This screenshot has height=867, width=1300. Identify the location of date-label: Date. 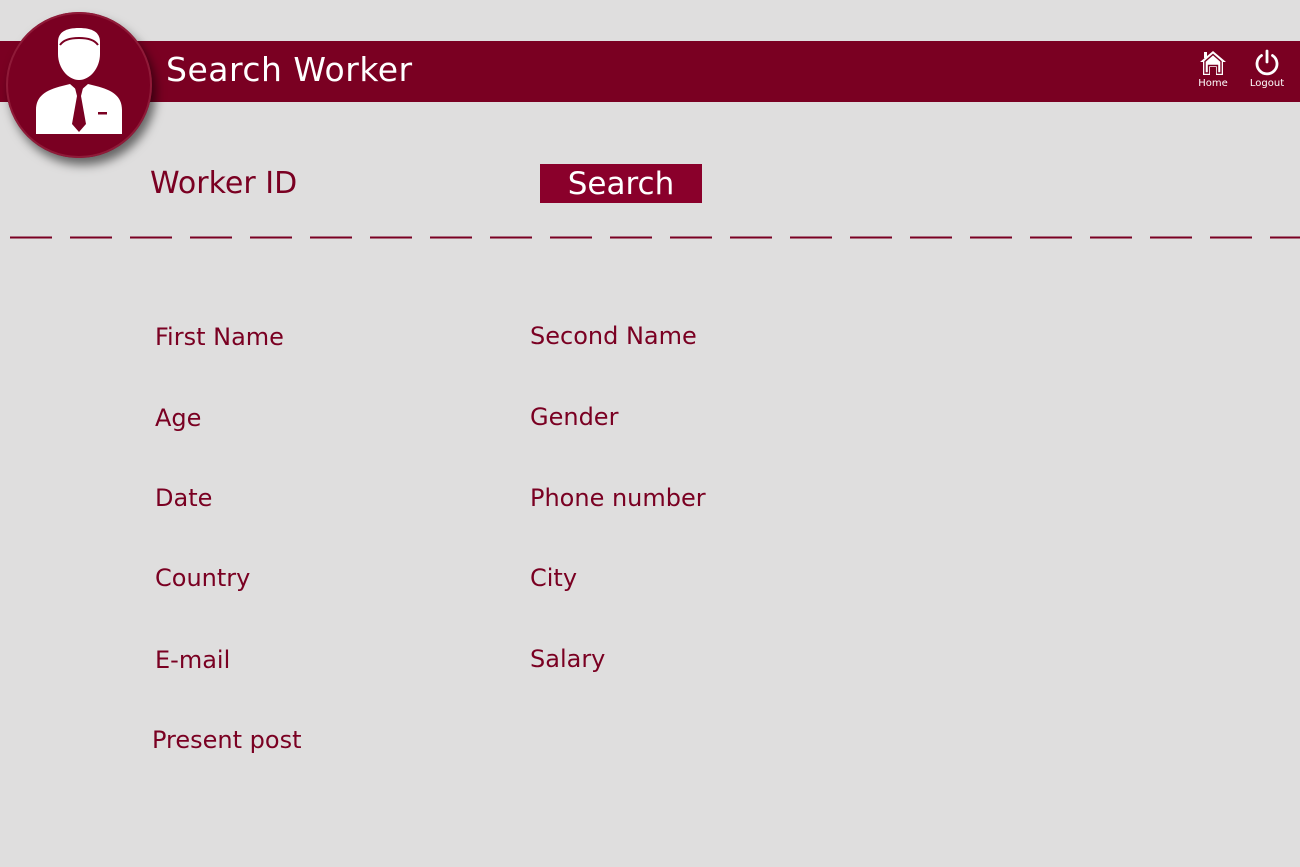
(184, 498).